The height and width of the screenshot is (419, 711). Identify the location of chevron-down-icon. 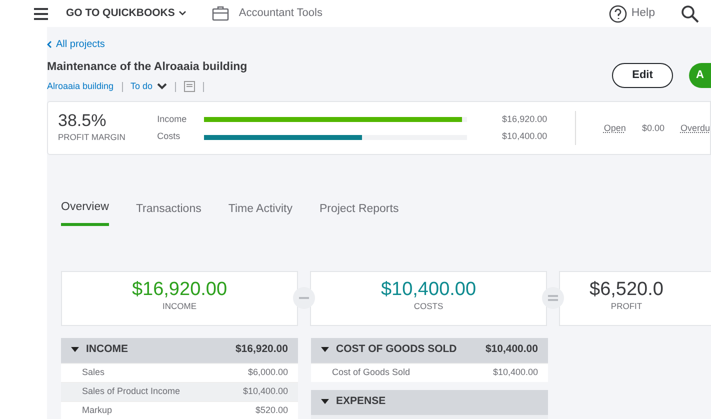
(161, 86).